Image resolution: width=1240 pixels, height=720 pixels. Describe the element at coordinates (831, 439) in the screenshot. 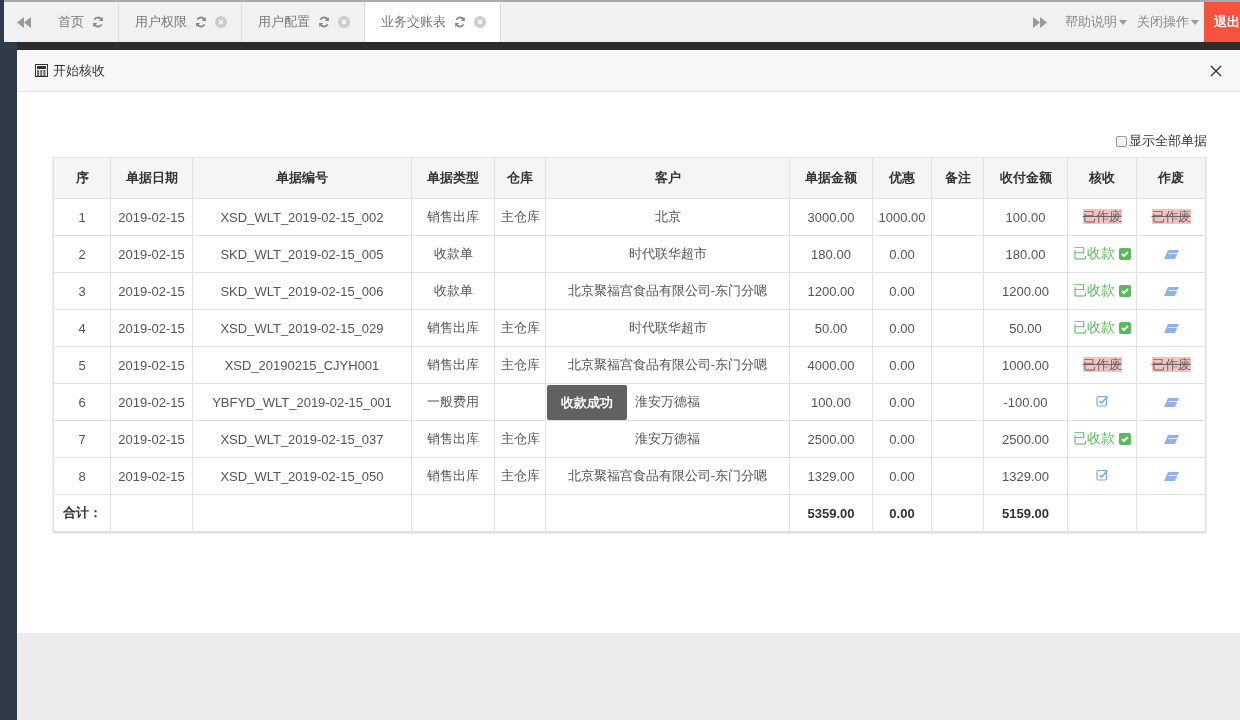

I see `table-cell: 2500.00` at that location.